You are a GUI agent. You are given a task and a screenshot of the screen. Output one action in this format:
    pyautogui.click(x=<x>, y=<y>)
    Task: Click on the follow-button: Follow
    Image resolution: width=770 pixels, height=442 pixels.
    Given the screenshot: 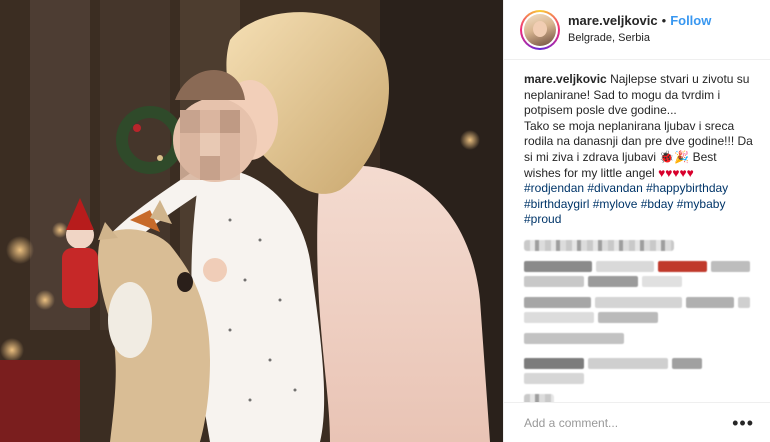 What is the action you would take?
    pyautogui.click(x=690, y=21)
    